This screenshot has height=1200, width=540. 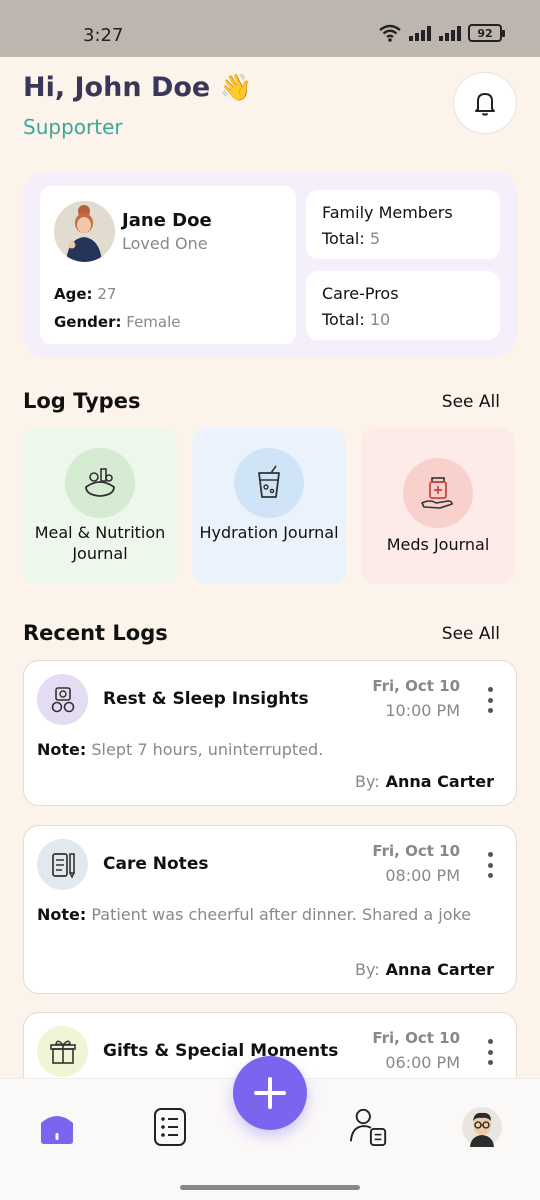 I want to click on profile-avatar, so click(x=482, y=1127).